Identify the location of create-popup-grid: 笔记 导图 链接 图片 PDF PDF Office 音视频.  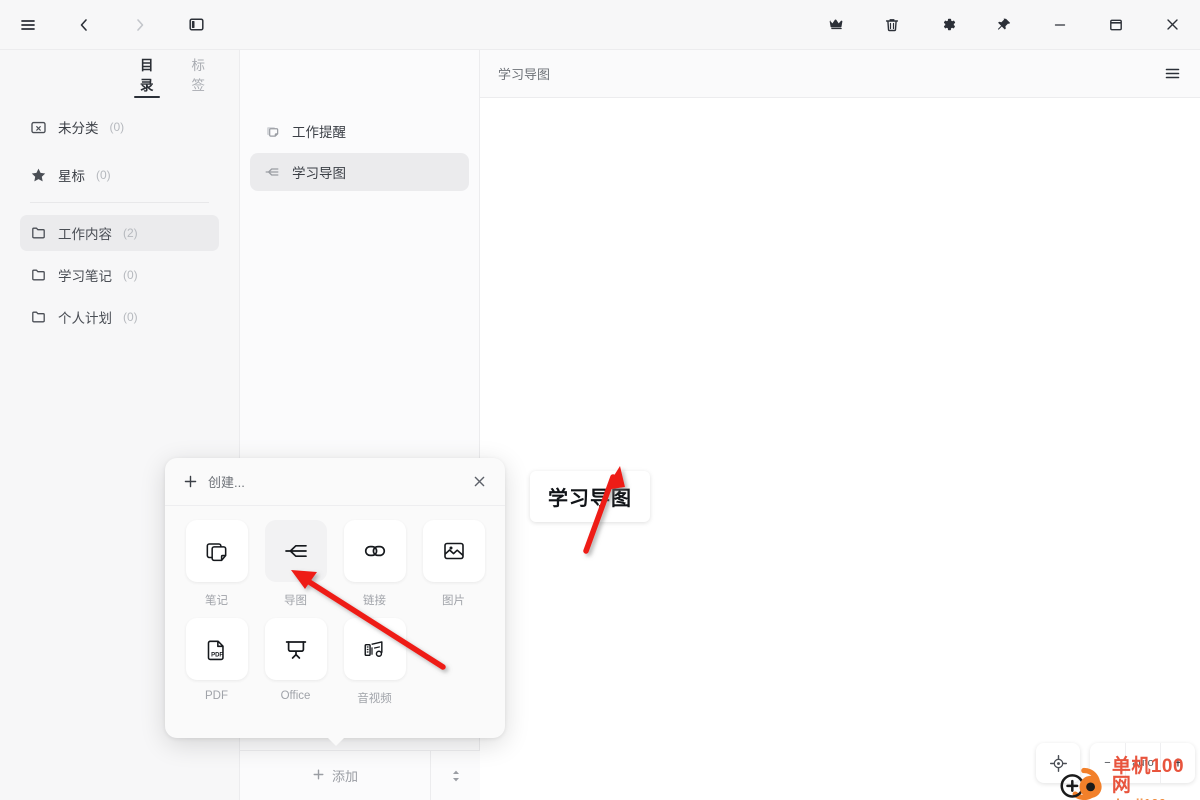
(335, 611).